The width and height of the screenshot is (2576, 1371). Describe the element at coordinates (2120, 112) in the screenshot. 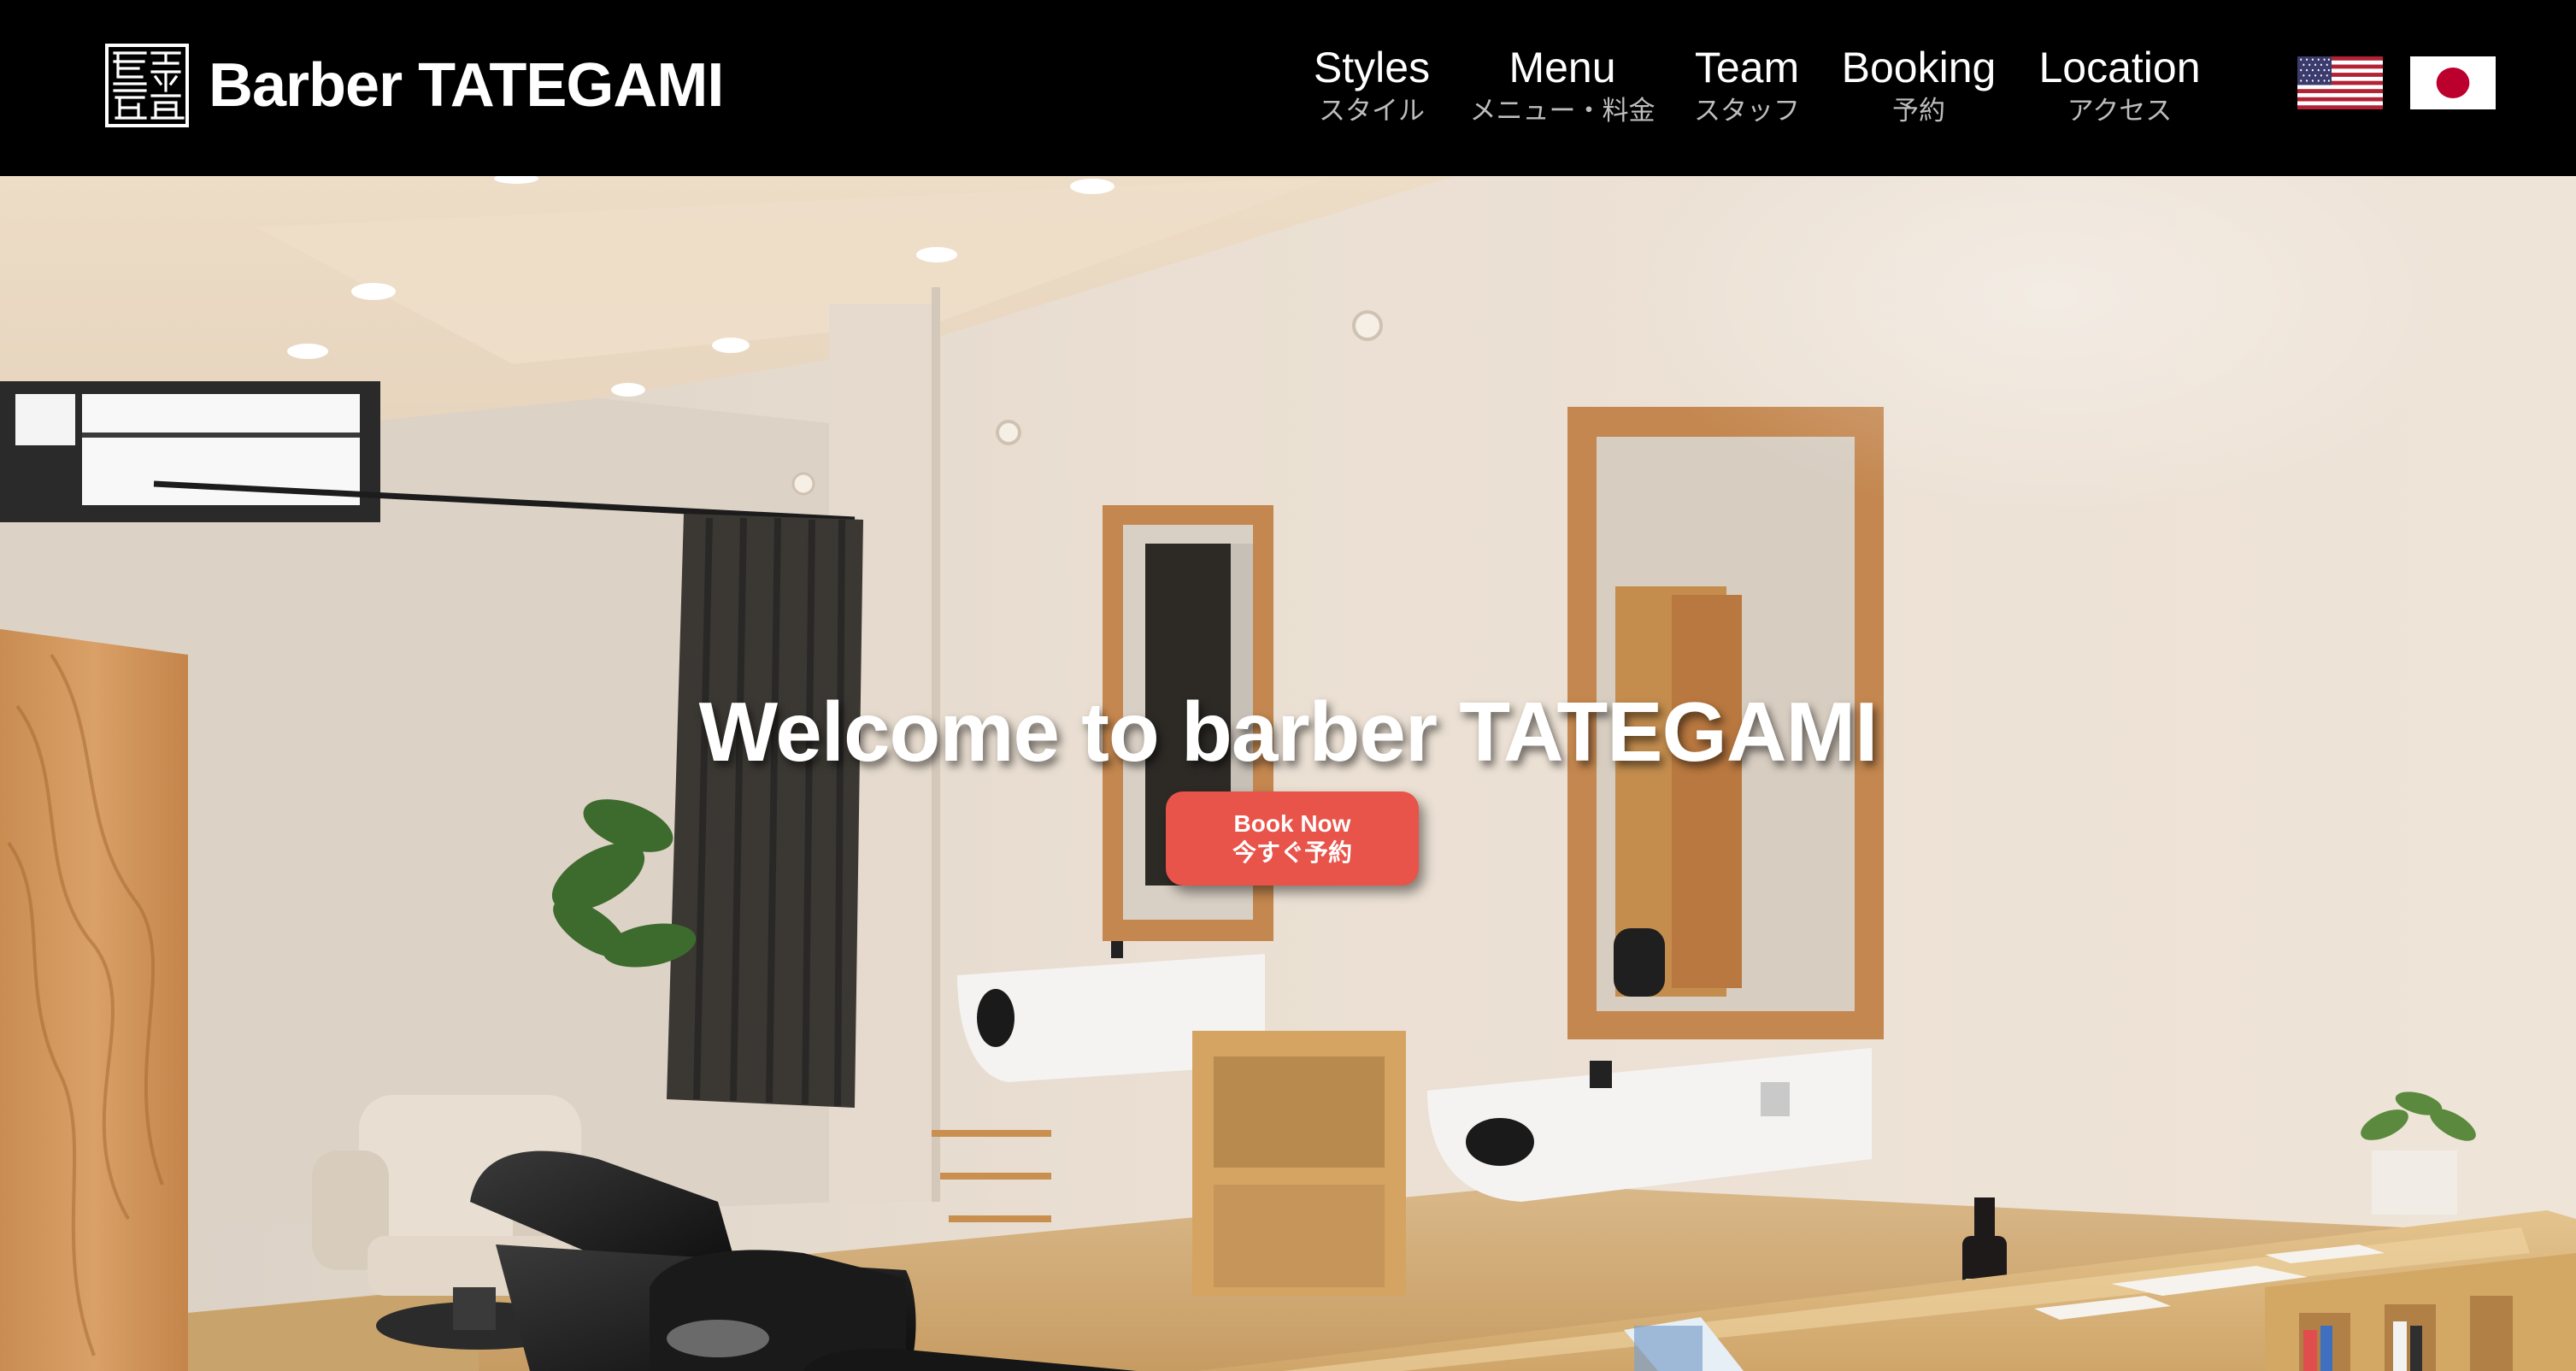

I see `nav-item-sublabel: アクセス` at that location.